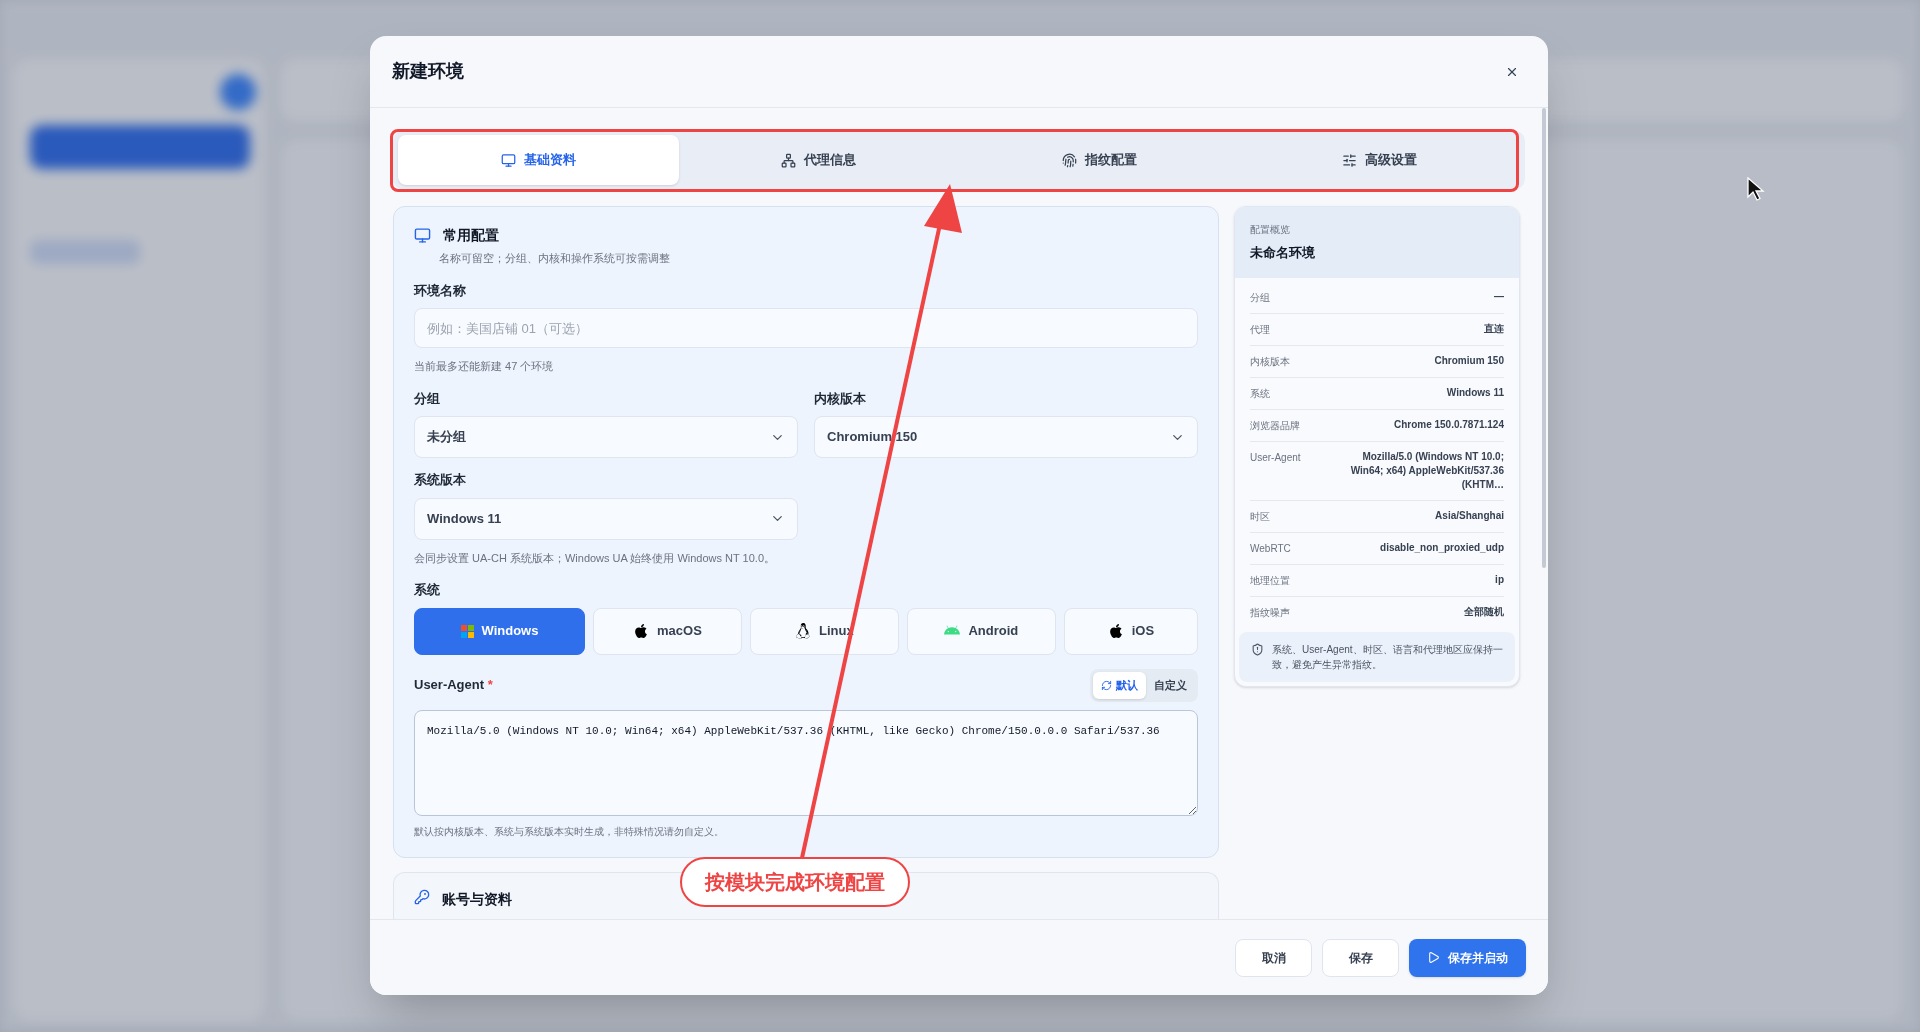  Describe the element at coordinates (555, 258) in the screenshot. I see `section-subtitle: 名称可留空；分组、内核和操作系统可按需调整` at that location.